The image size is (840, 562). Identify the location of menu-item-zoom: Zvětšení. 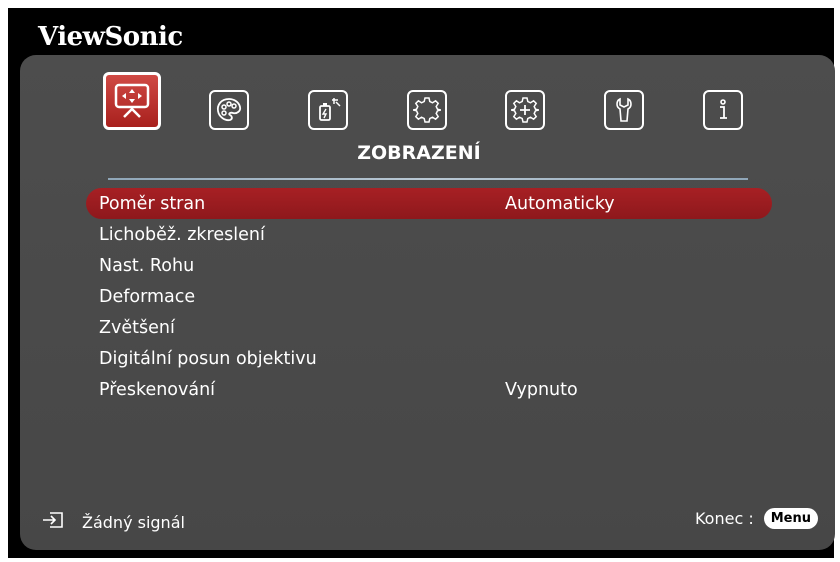
(429, 327).